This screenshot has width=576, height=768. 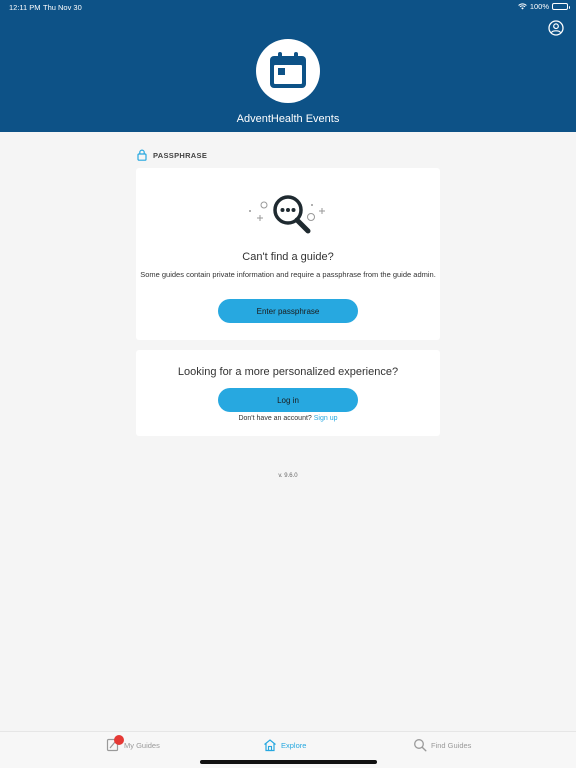 I want to click on calendar-icon, so click(x=288, y=70).